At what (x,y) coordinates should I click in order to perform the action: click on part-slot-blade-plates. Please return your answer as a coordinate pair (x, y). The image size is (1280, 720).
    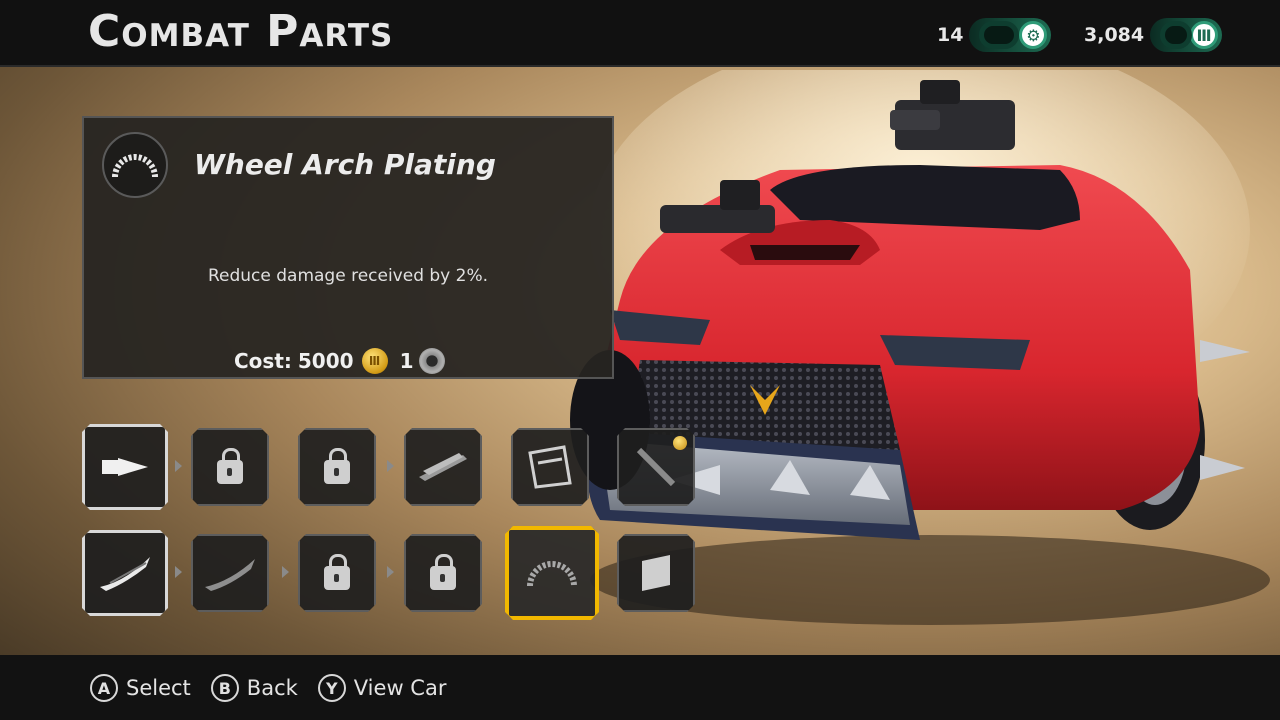
    Looking at the image, I should click on (443, 467).